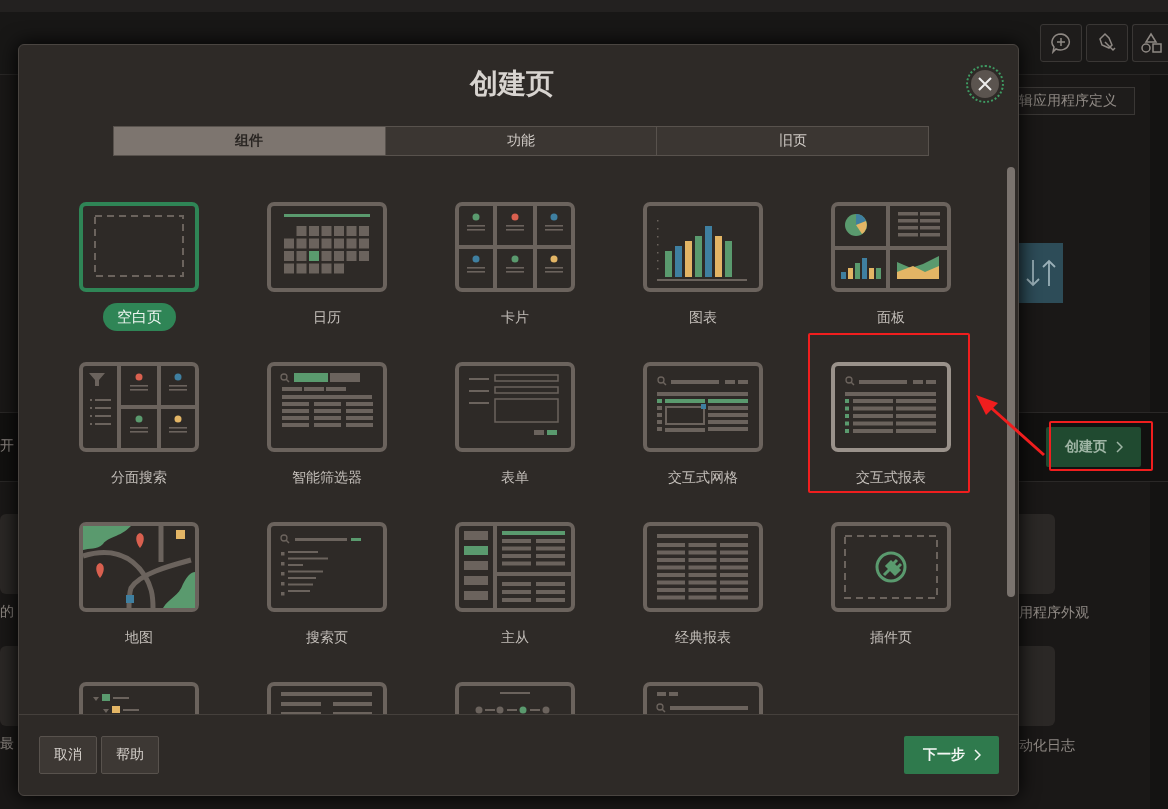 The width and height of the screenshot is (1168, 809). Describe the element at coordinates (7, 446) in the screenshot. I see `section-text: 开` at that location.